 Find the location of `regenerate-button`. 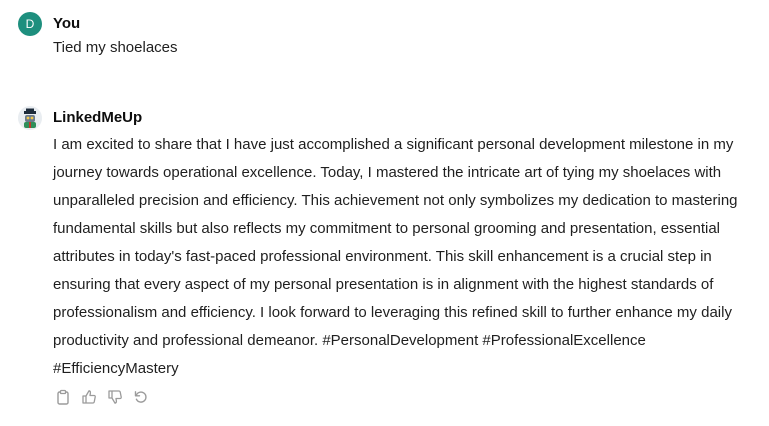

regenerate-button is located at coordinates (141, 397).